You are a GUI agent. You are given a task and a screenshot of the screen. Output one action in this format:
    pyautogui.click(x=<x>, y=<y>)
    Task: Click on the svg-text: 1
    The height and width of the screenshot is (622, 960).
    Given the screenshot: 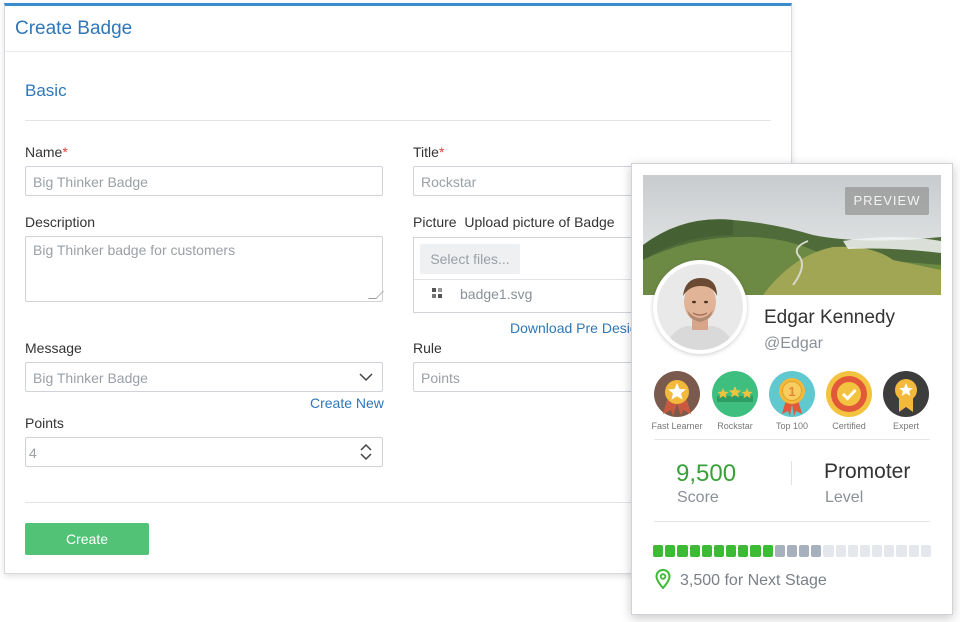 What is the action you would take?
    pyautogui.click(x=791, y=391)
    